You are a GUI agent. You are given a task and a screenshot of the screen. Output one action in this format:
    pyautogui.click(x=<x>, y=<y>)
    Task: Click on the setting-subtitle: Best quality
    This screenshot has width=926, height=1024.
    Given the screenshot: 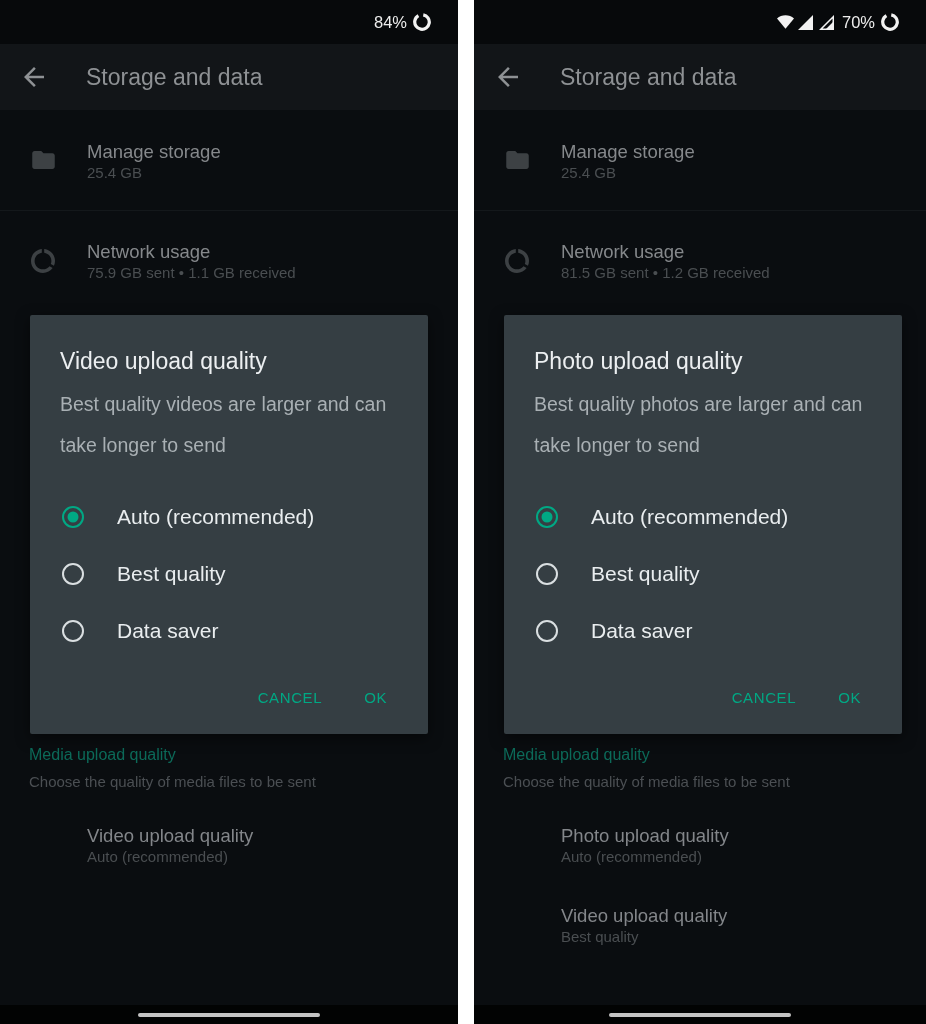 What is the action you would take?
    pyautogui.click(x=600, y=937)
    